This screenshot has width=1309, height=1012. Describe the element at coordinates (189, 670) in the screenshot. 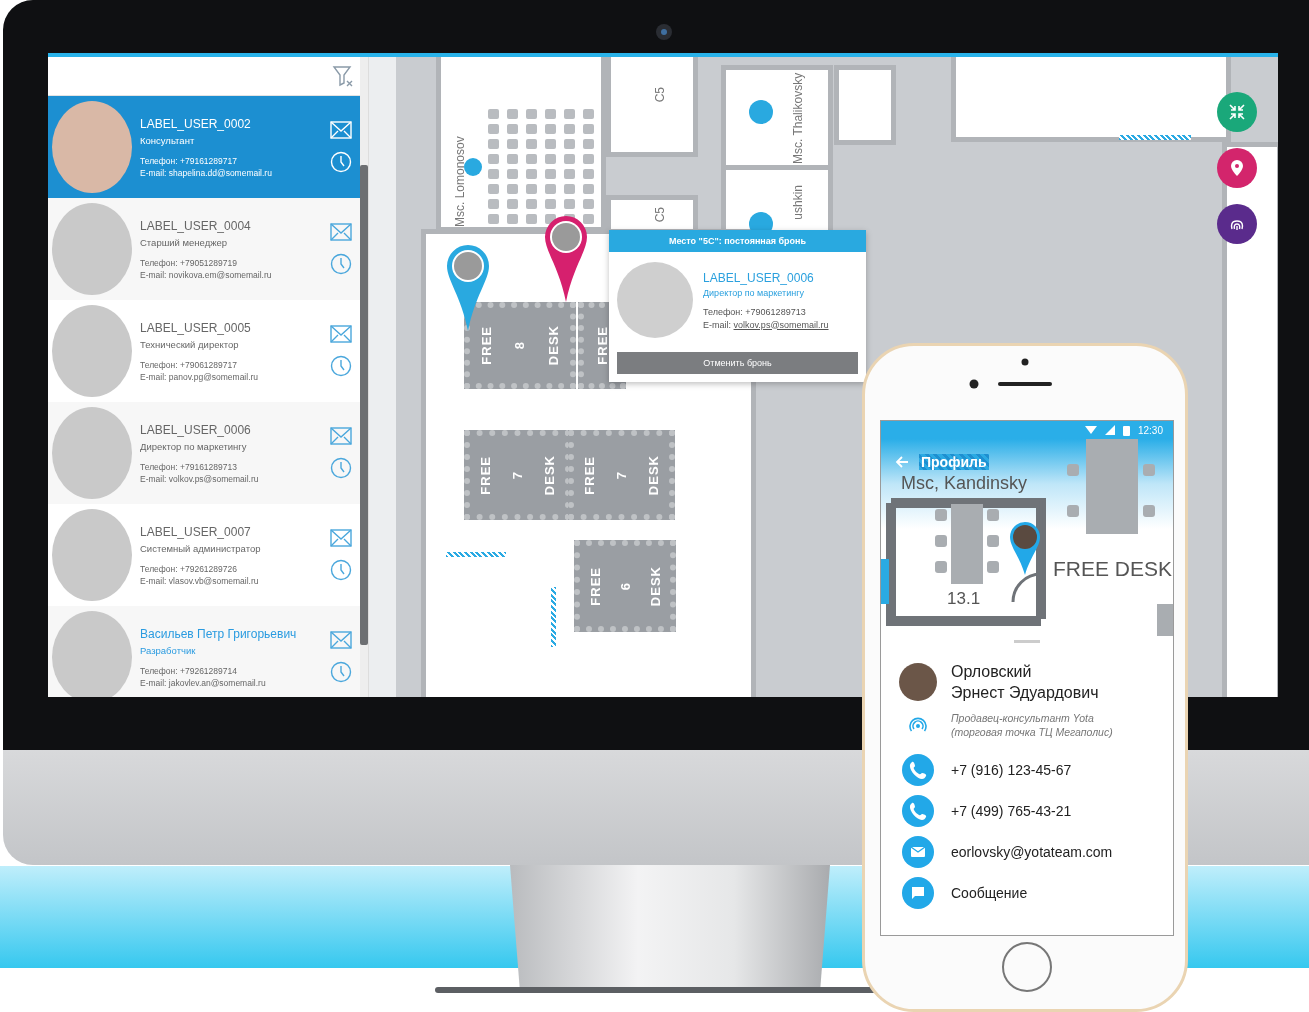

I see `contact-phone: Телефон: +79261289714` at that location.